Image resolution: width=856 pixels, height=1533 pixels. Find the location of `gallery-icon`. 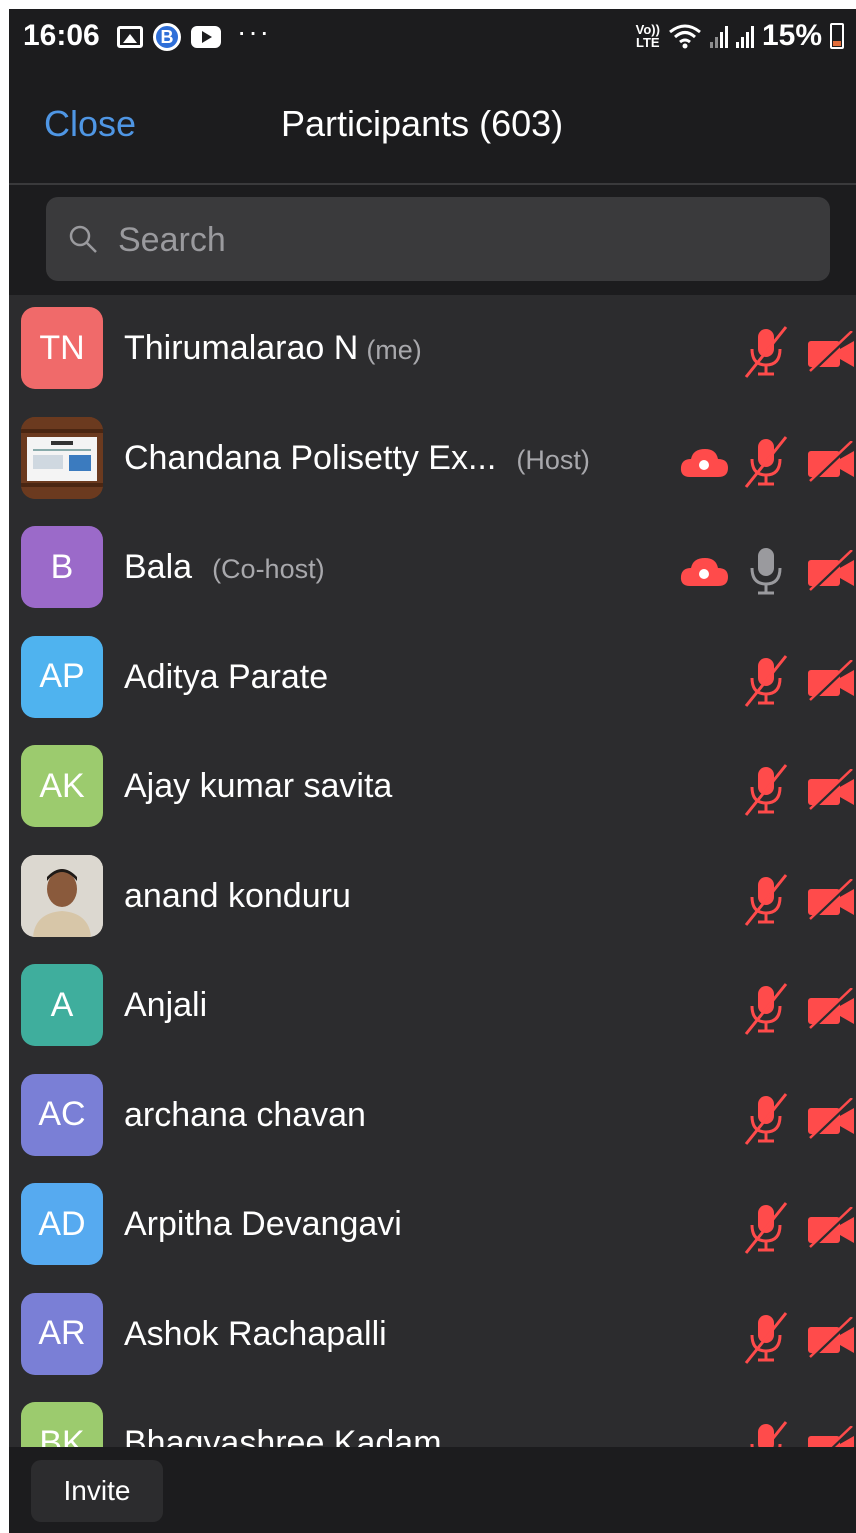

gallery-icon is located at coordinates (130, 37).